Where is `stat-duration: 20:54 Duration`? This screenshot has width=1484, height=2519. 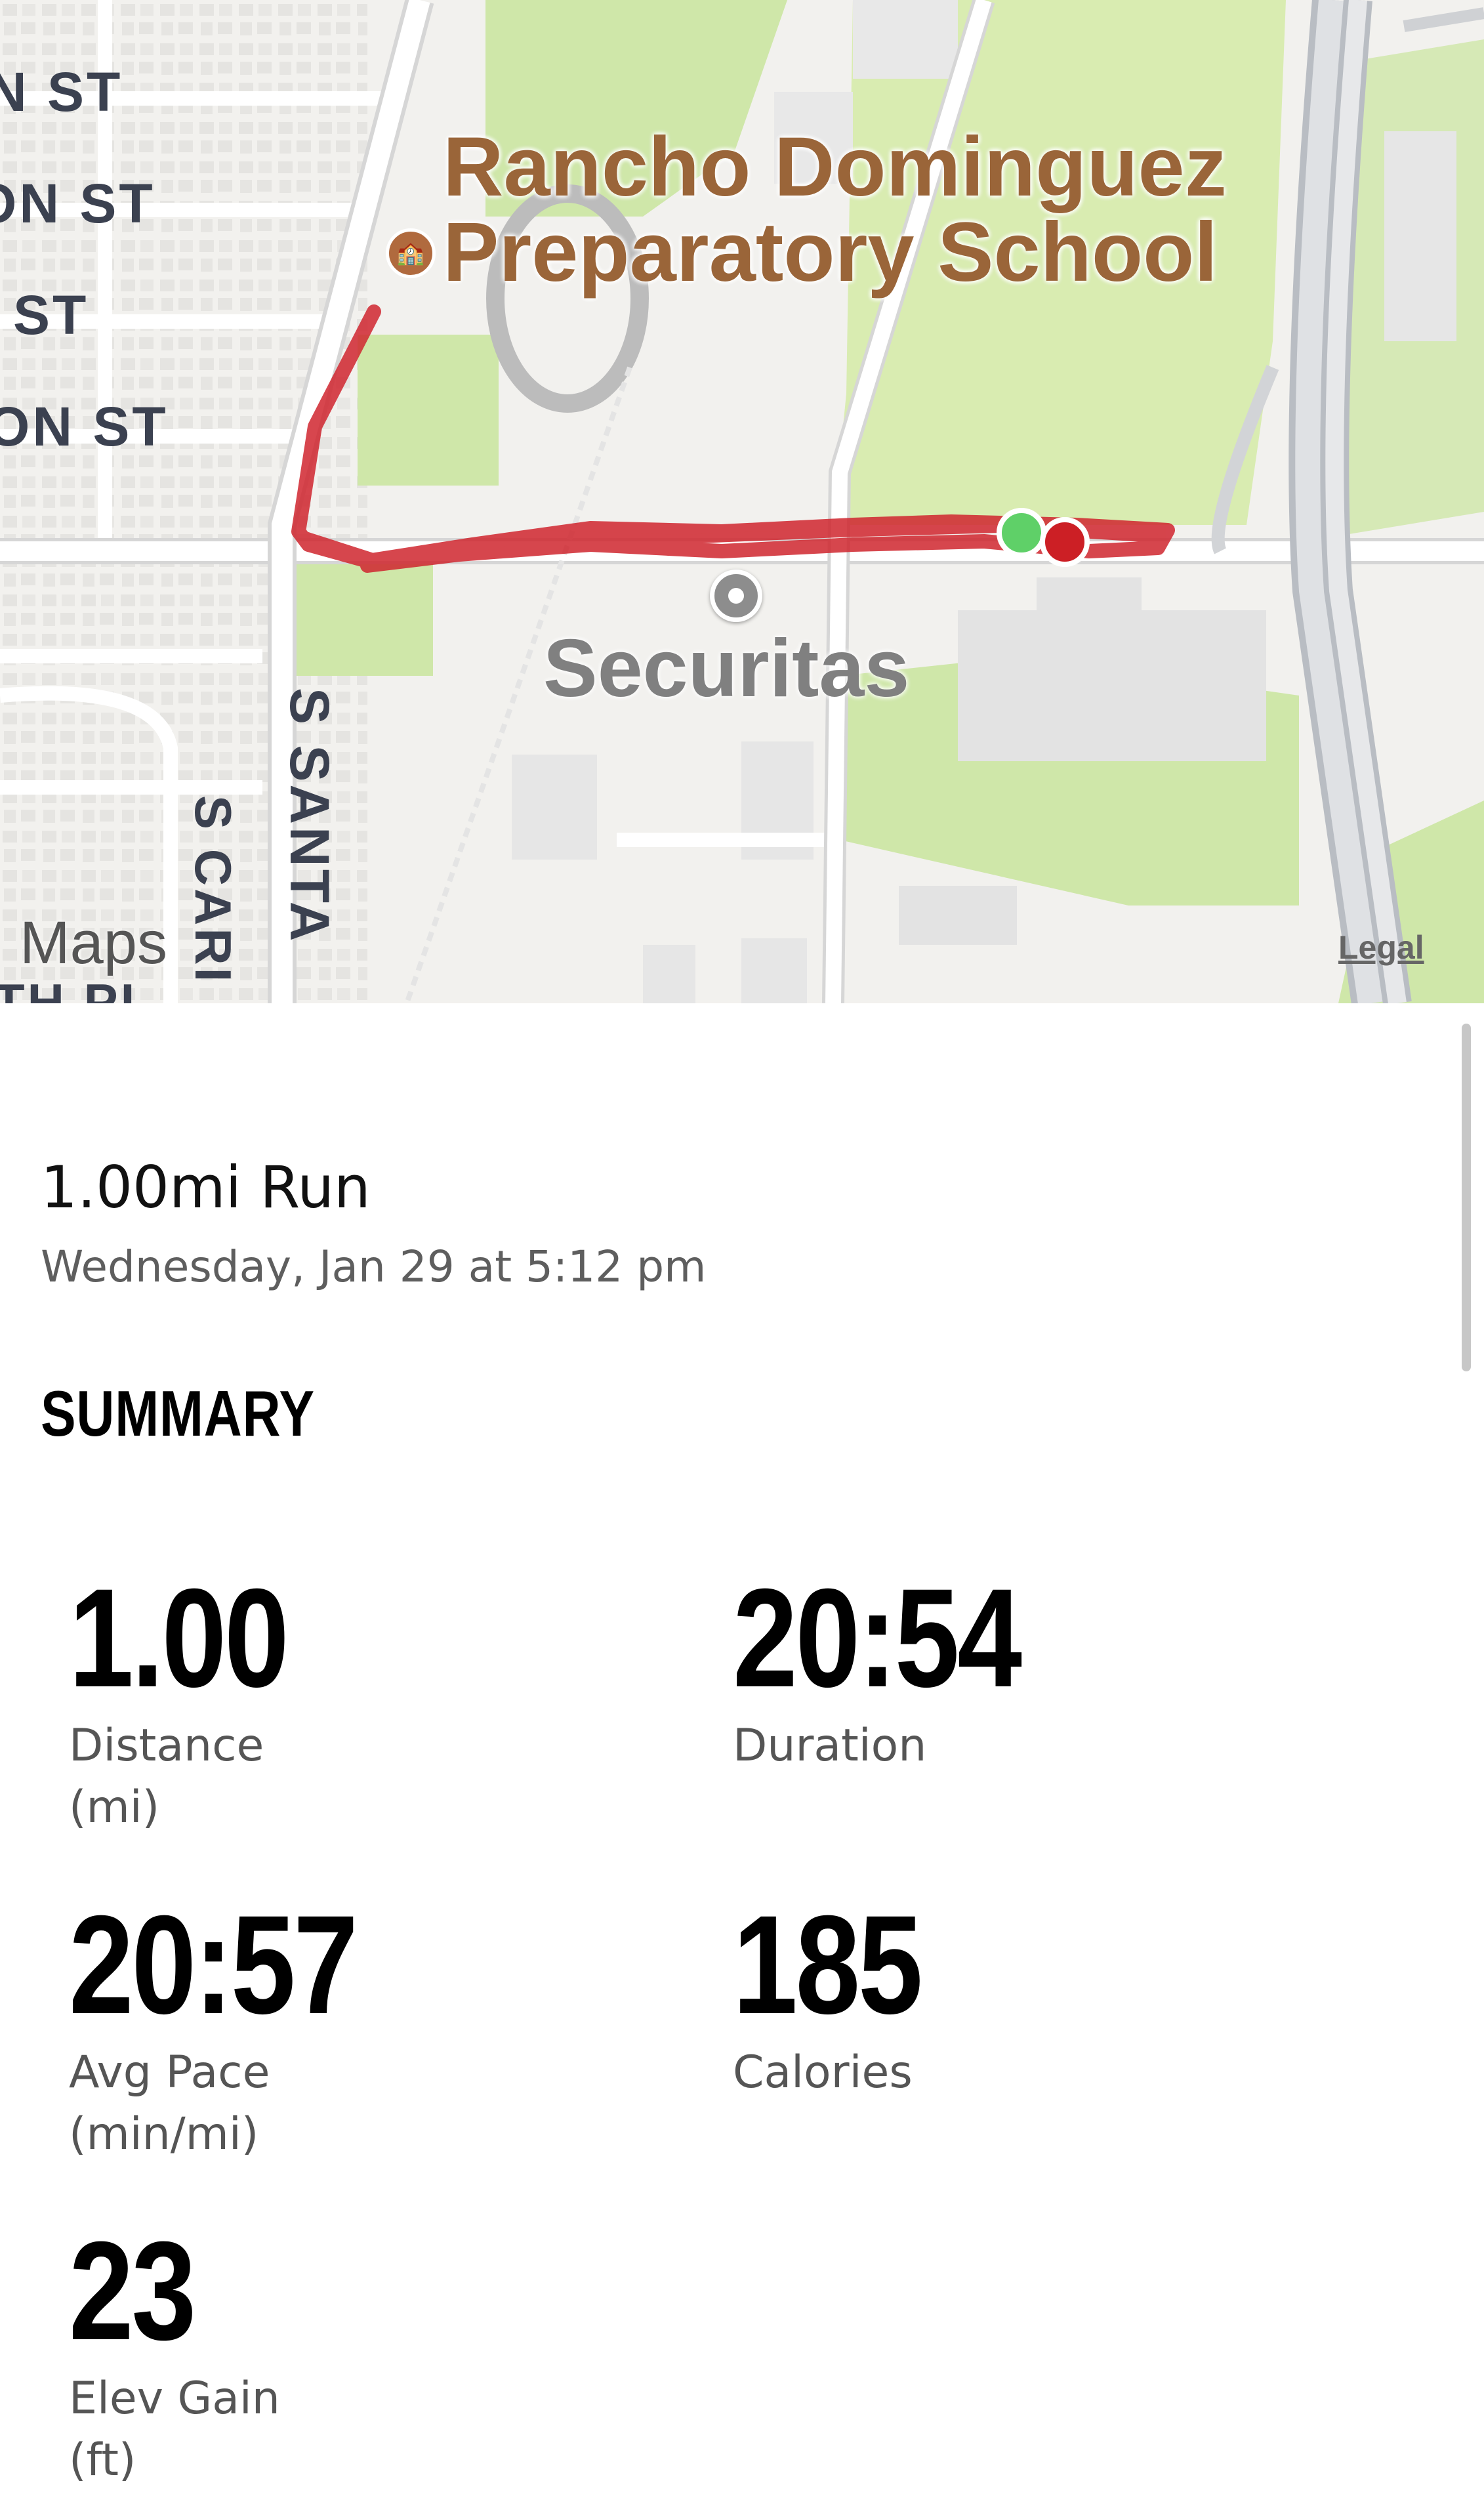 stat-duration: 20:54 Duration is located at coordinates (906, 1672).